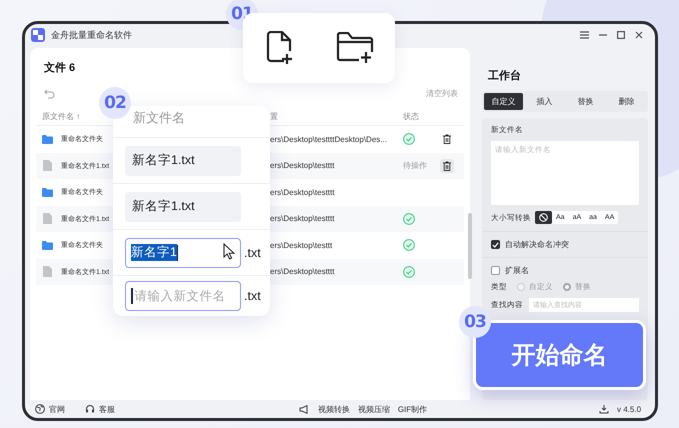 This screenshot has width=679, height=428. Describe the element at coordinates (505, 75) in the screenshot. I see `panel-title: 工作台` at that location.